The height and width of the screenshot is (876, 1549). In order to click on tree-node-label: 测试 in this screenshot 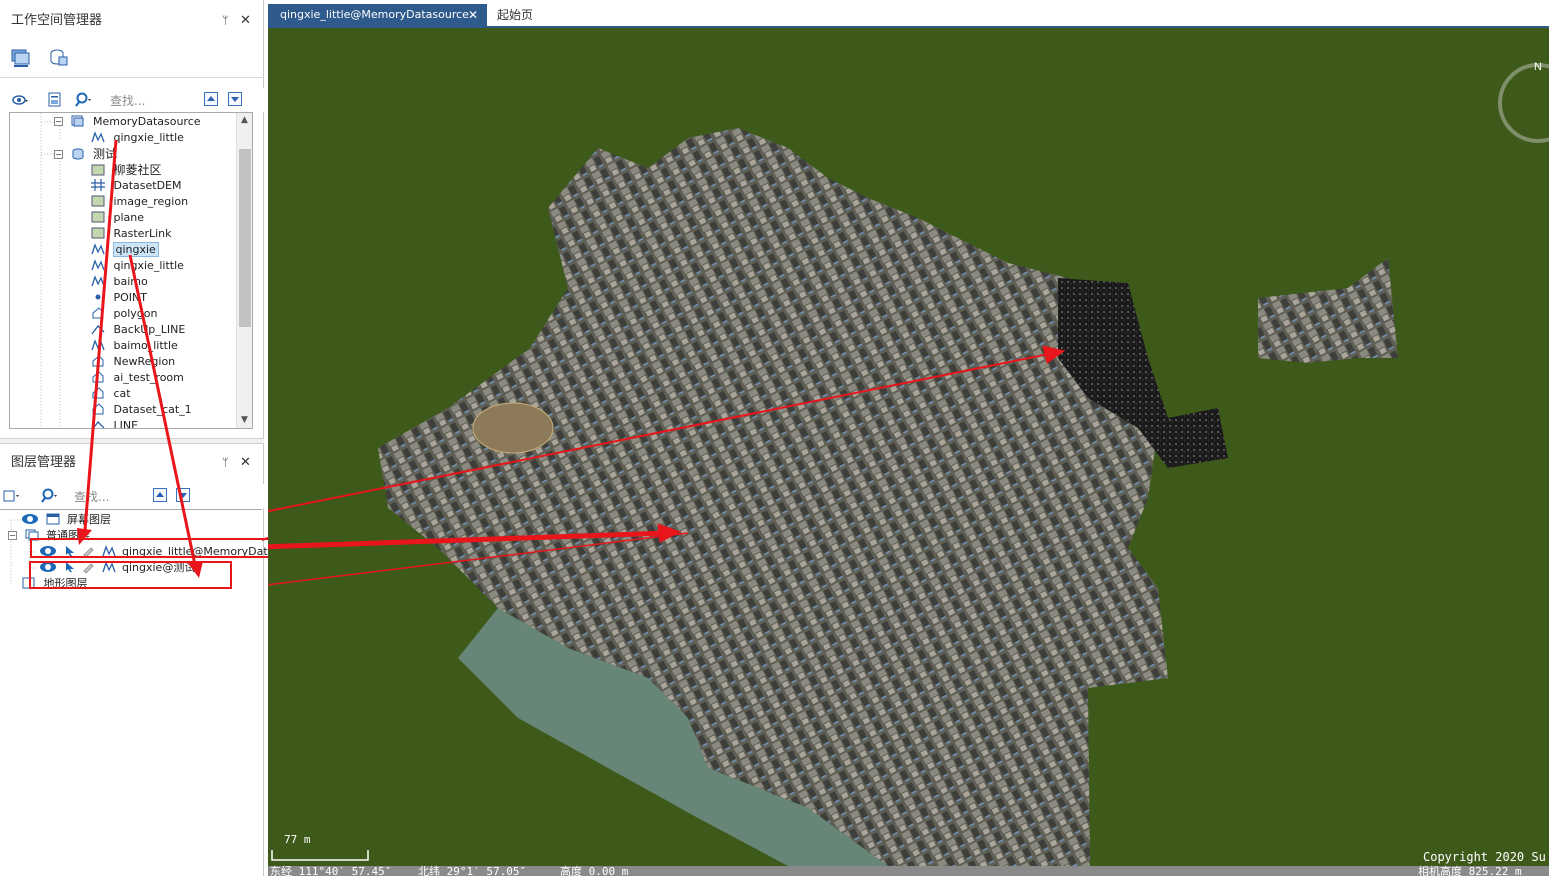, I will do `click(105, 154)`.